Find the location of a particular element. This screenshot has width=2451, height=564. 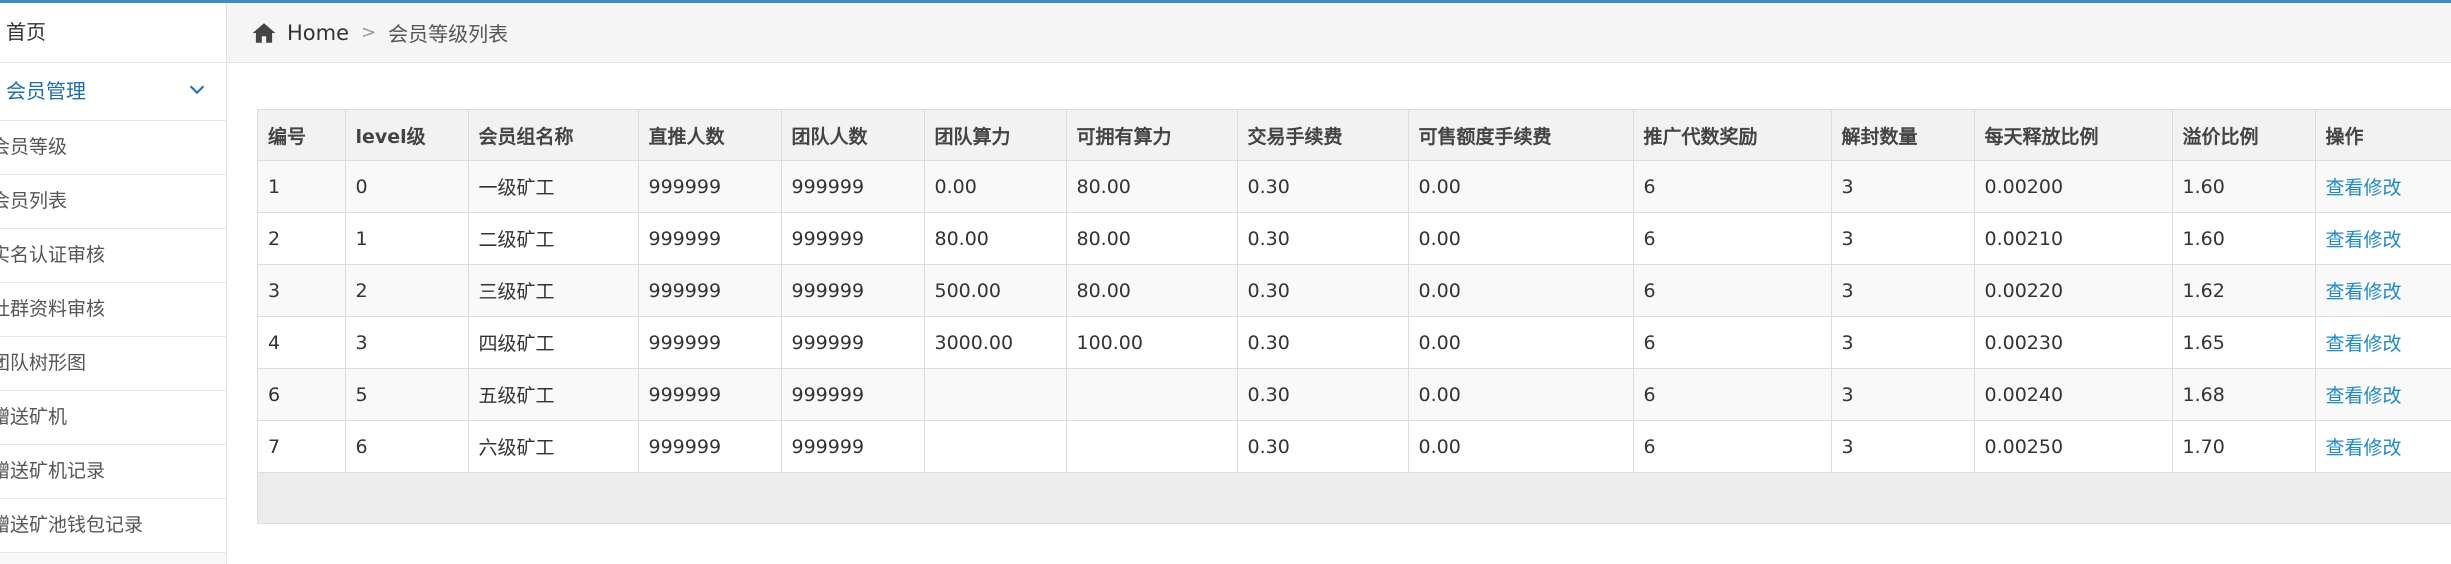

table-cell: 1.65 is located at coordinates (2244, 342).